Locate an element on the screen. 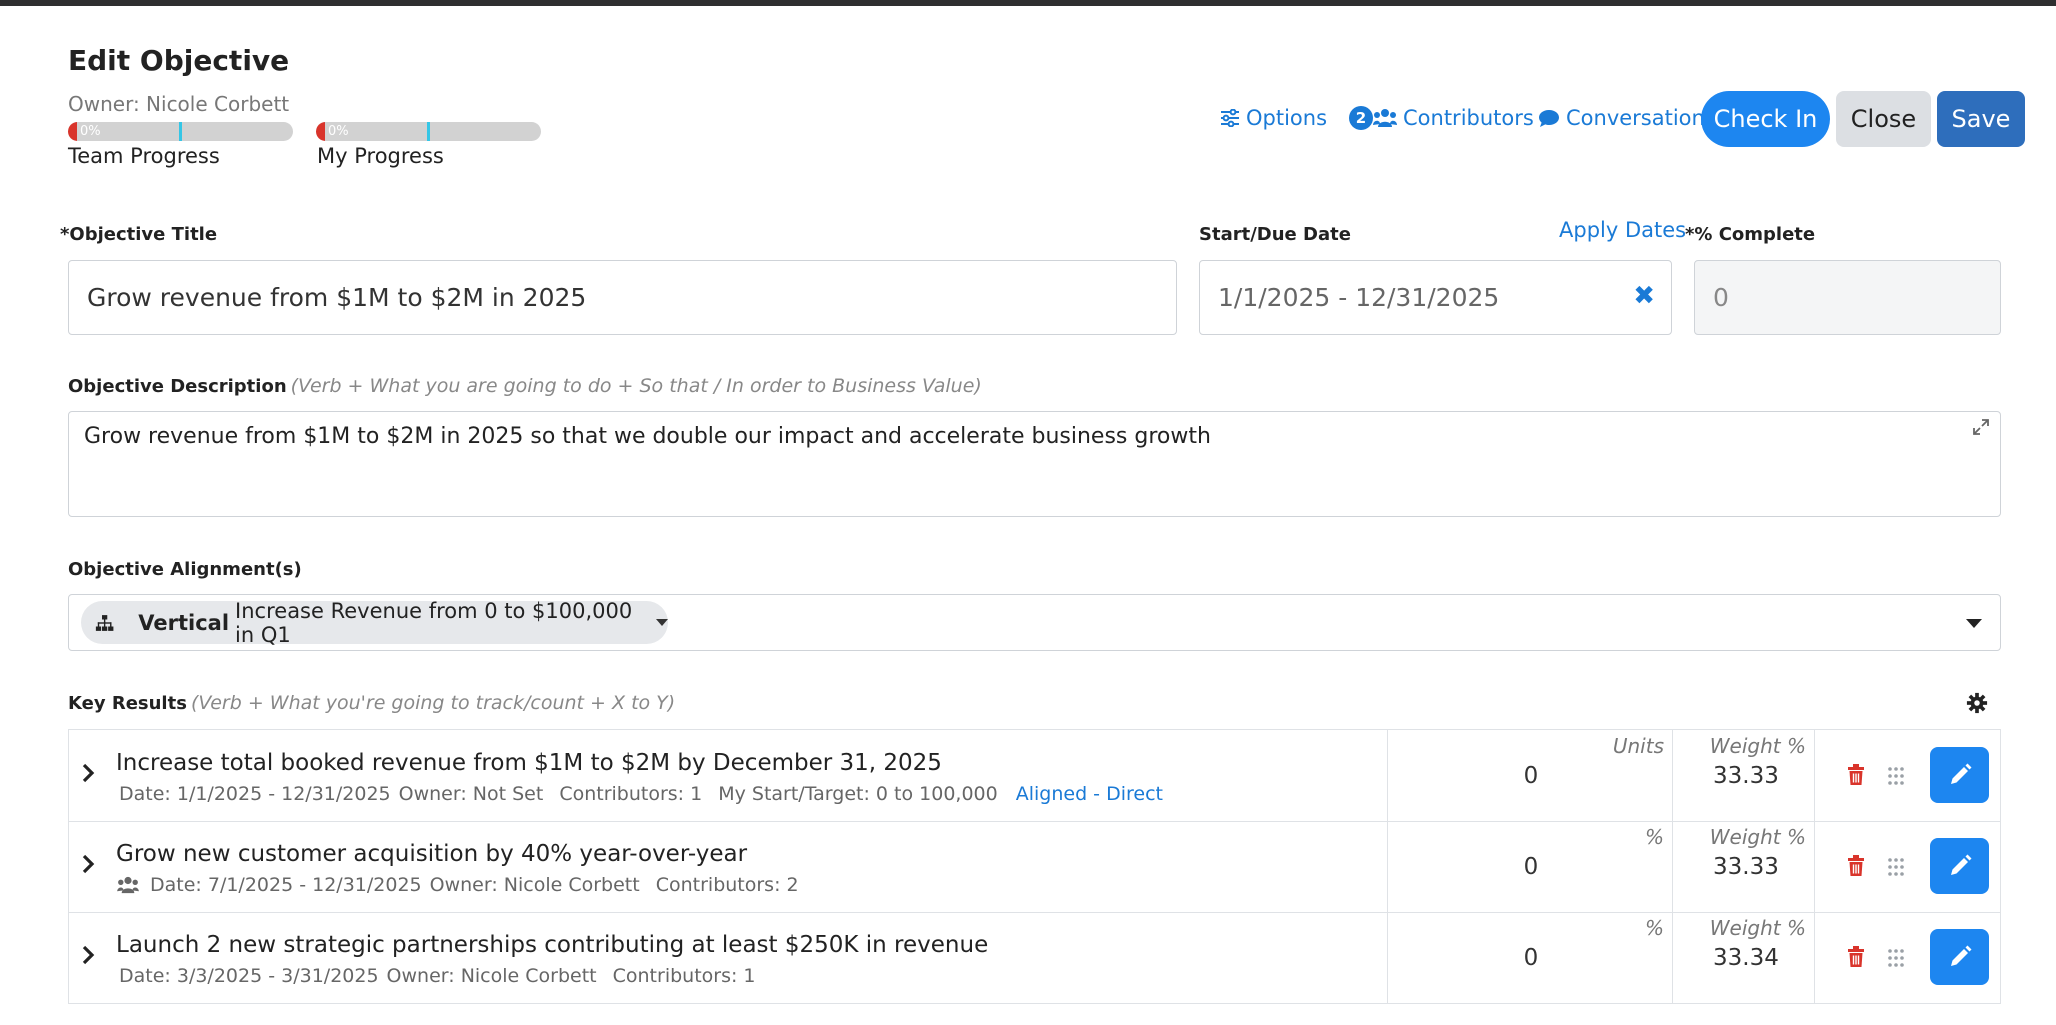 The image size is (2056, 1025). contributors-link: 2 Contributors is located at coordinates (1441, 118).